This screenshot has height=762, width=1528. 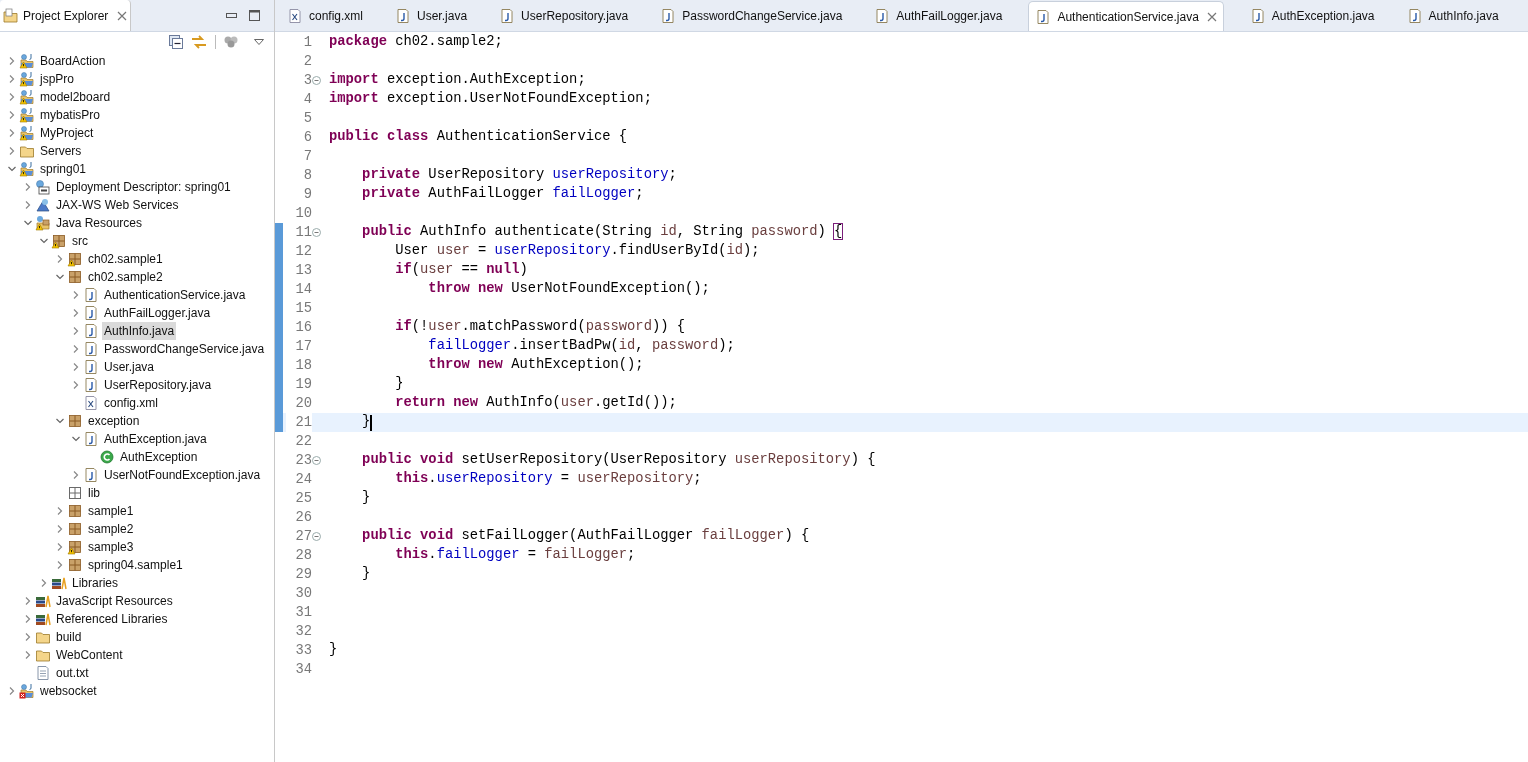 What do you see at coordinates (568, 289) in the screenshot?
I see `code-text: throw new UserNotFoundException();` at bounding box center [568, 289].